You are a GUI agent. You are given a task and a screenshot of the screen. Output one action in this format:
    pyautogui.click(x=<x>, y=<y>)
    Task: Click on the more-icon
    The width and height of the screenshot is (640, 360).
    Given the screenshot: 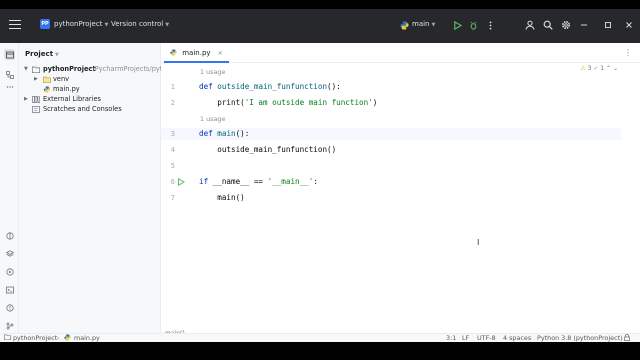 What is the action you would take?
    pyautogui.click(x=490, y=25)
    